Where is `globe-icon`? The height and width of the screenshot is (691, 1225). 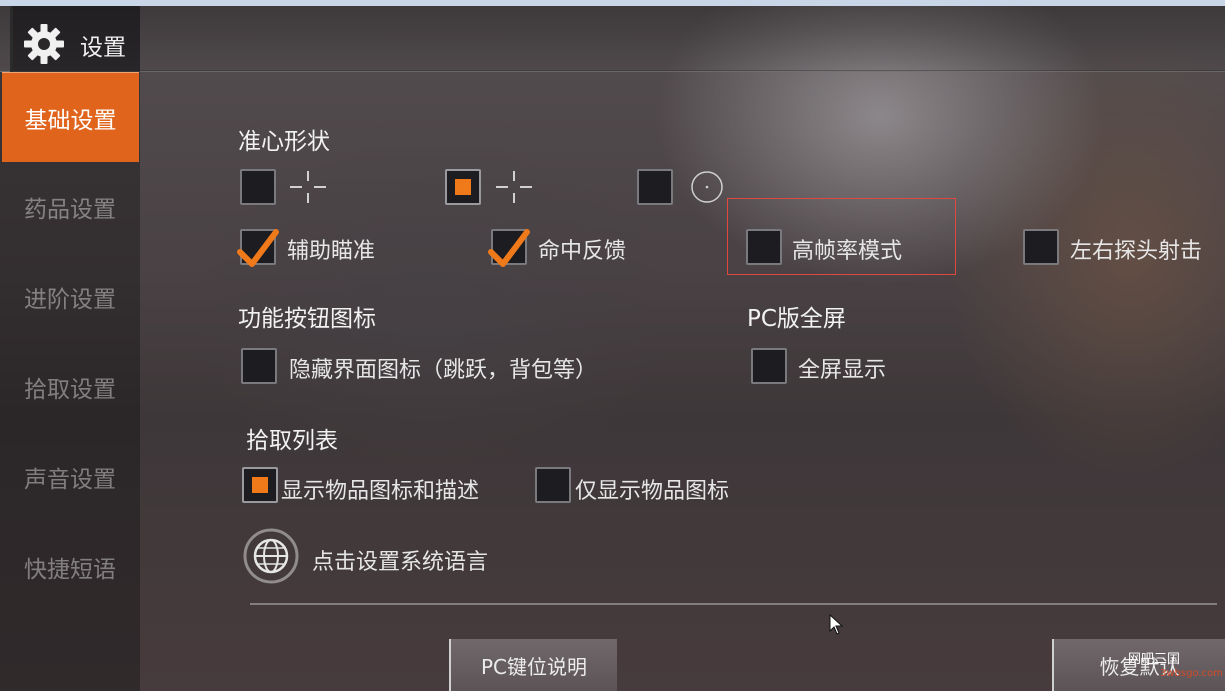 globe-icon is located at coordinates (271, 556).